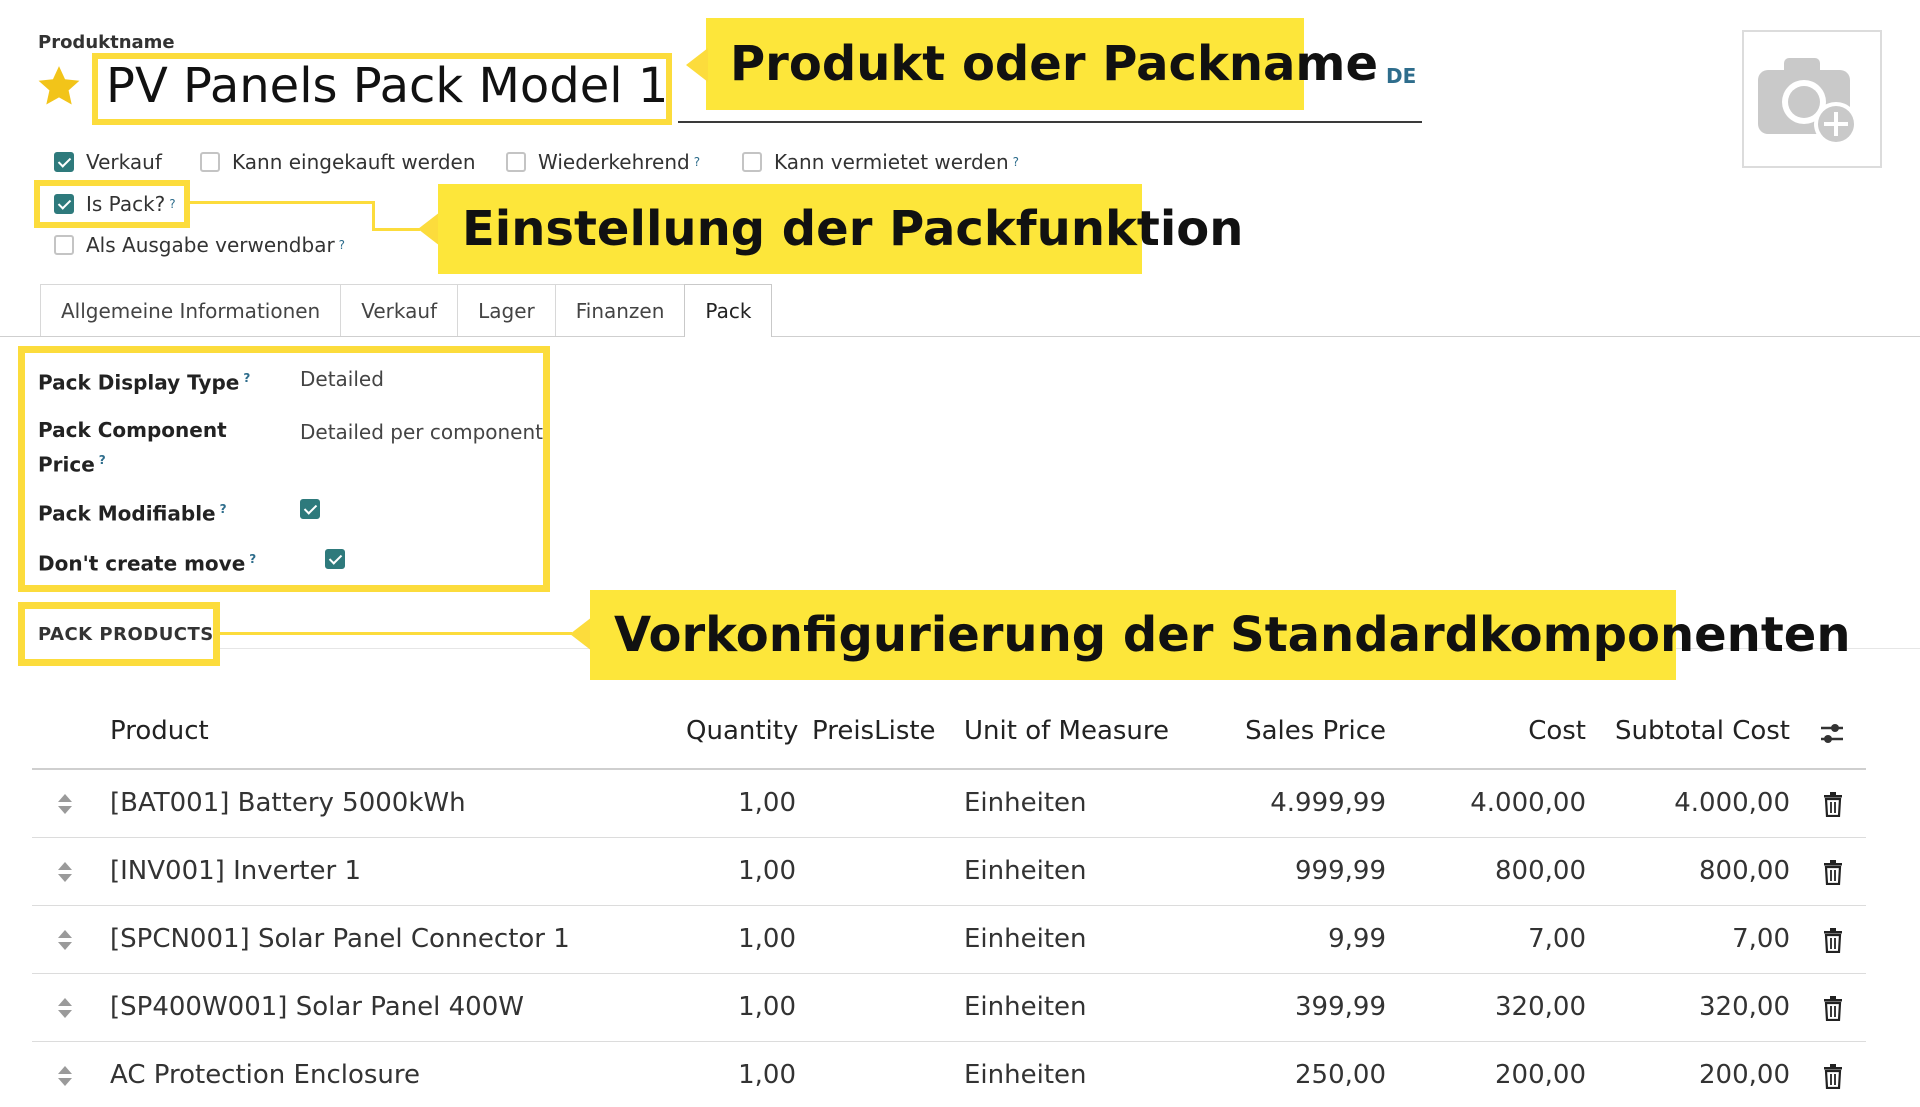 The height and width of the screenshot is (1107, 1920). What do you see at coordinates (340, 939) in the screenshot?
I see `cell-product: [SPCN001] Solar Panel Connector 1` at bounding box center [340, 939].